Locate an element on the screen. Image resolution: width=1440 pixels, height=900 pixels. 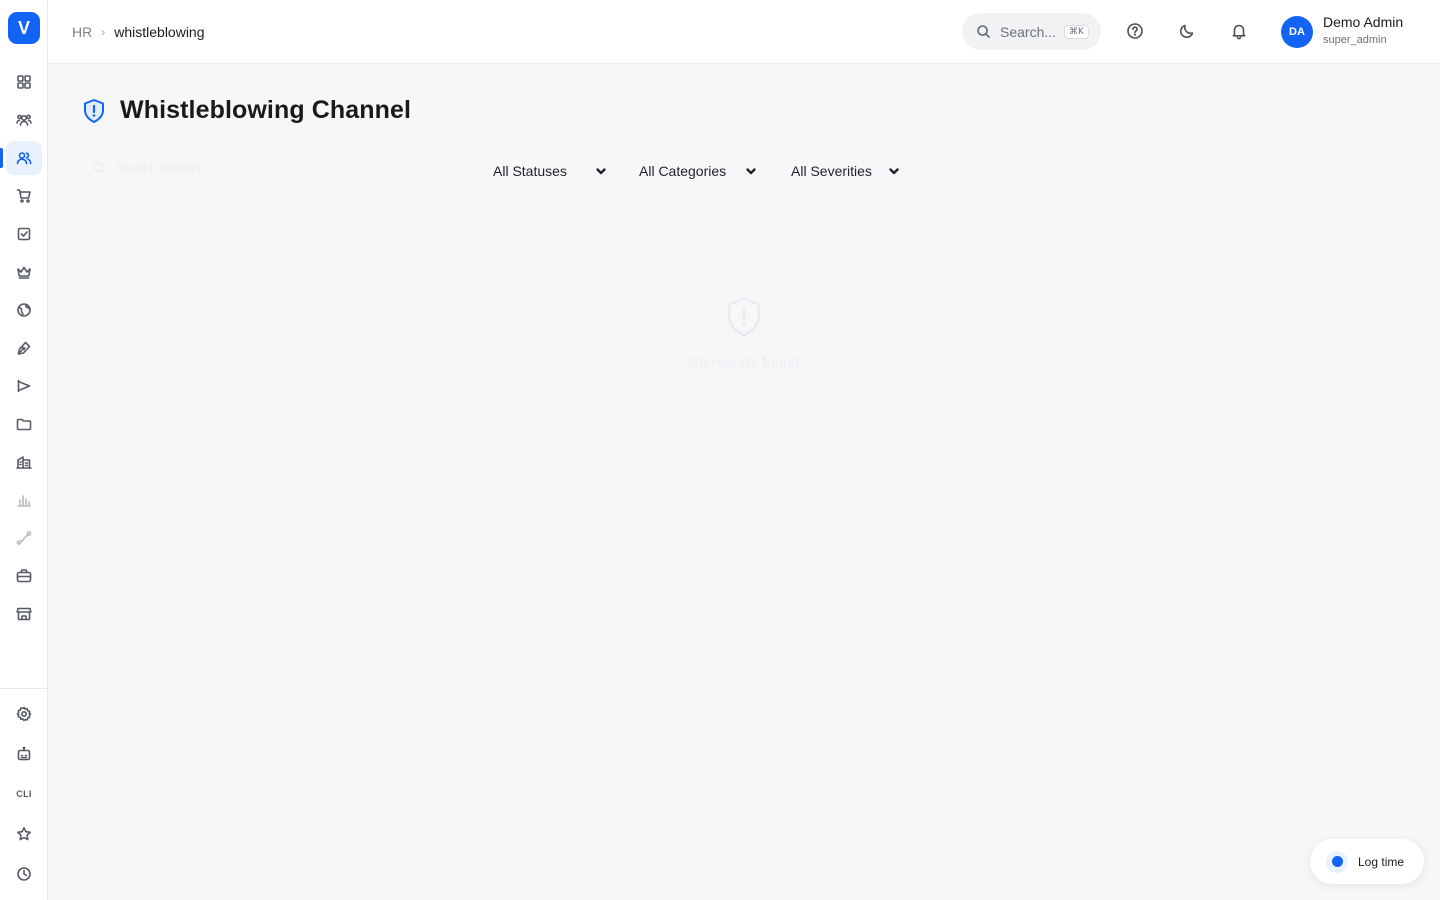
sidebar-divider is located at coordinates (24, 688).